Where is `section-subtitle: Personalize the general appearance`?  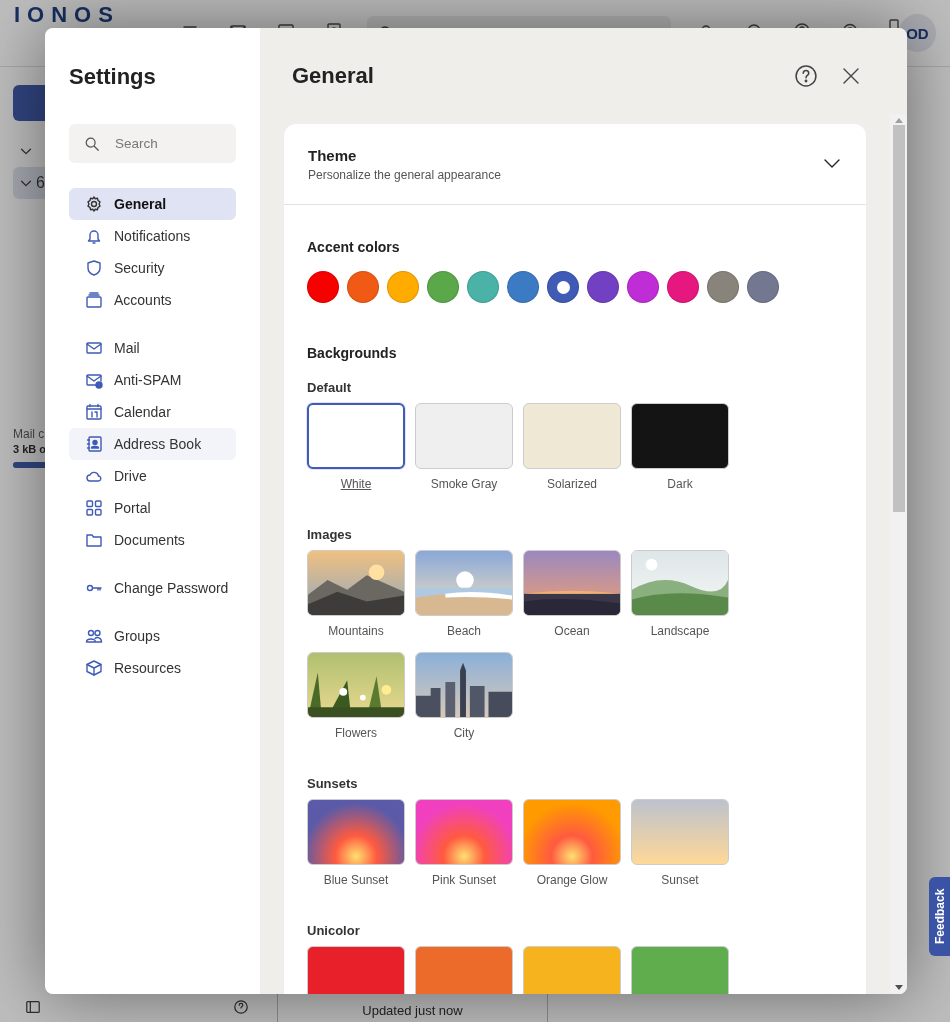
section-subtitle: Personalize the general appearance is located at coordinates (405, 174).